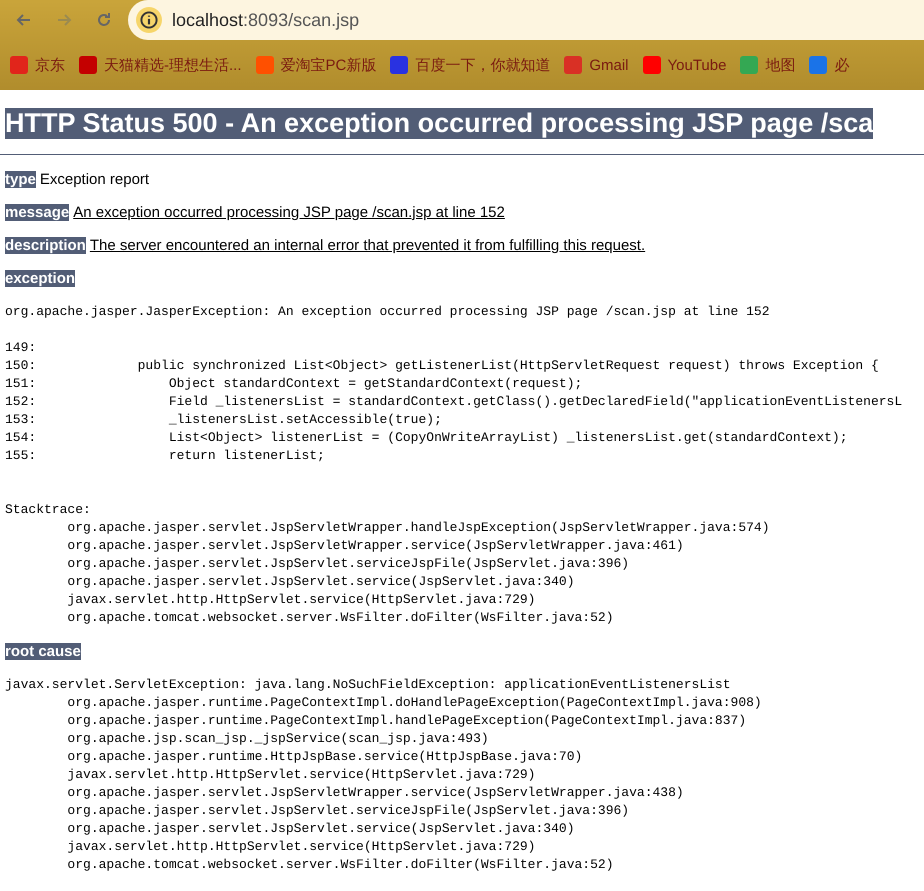 This screenshot has height=891, width=924. What do you see at coordinates (95, 179) in the screenshot?
I see `field-value: Exception report` at bounding box center [95, 179].